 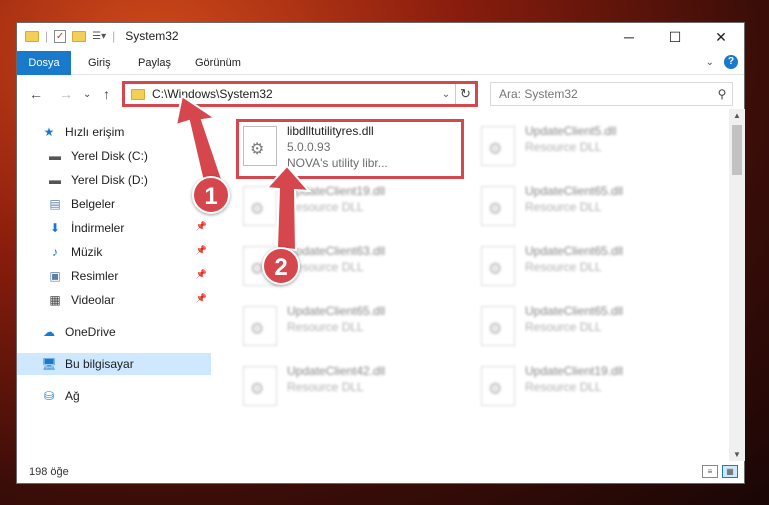 What do you see at coordinates (36, 94) in the screenshot?
I see `back-icon: ←` at bounding box center [36, 94].